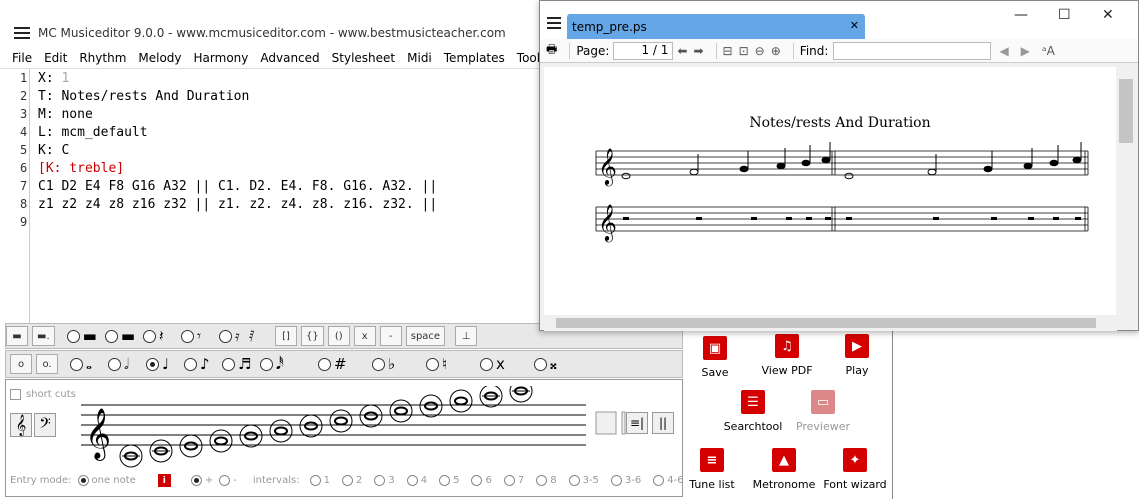  I want to click on dotted-note-toggle: o., so click(47, 364).